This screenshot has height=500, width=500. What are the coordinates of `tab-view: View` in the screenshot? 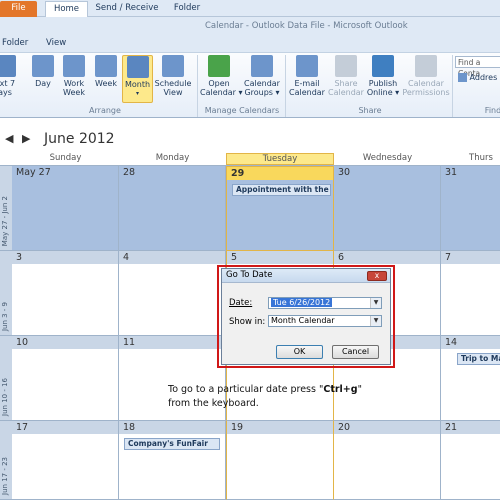 It's located at (56, 43).